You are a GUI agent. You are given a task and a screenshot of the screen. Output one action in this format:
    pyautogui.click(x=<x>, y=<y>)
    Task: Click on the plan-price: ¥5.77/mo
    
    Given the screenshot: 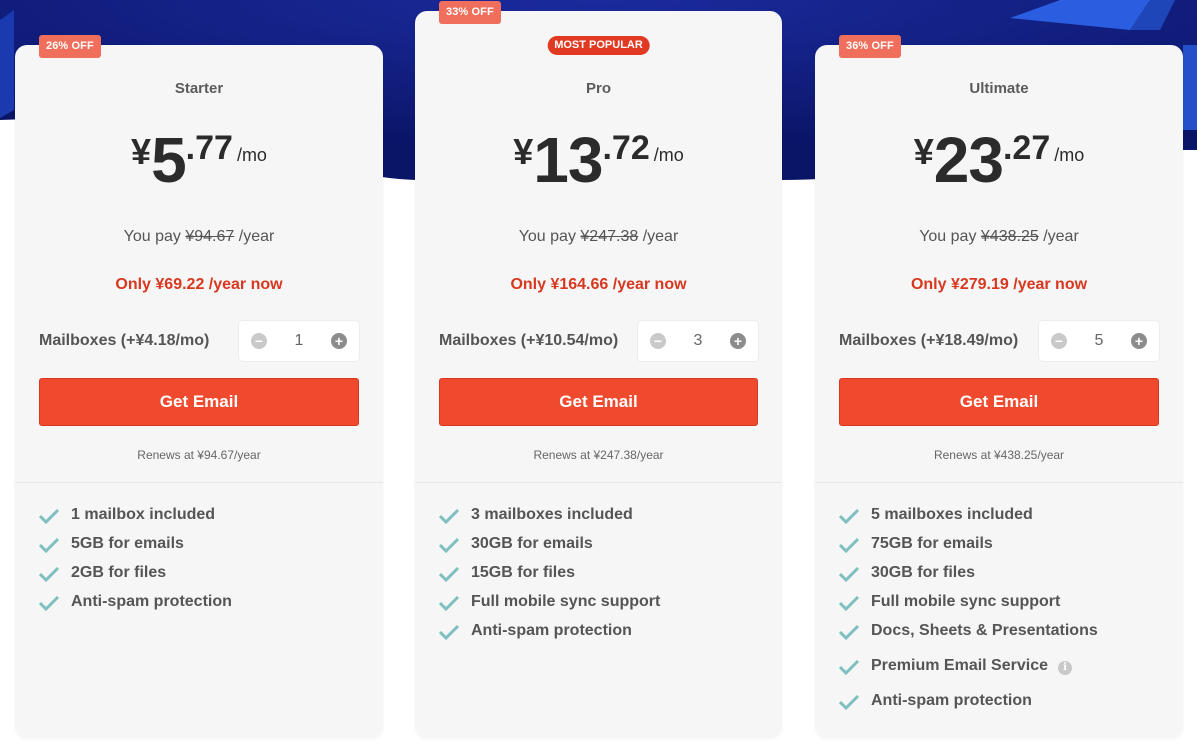 What is the action you would take?
    pyautogui.click(x=199, y=160)
    